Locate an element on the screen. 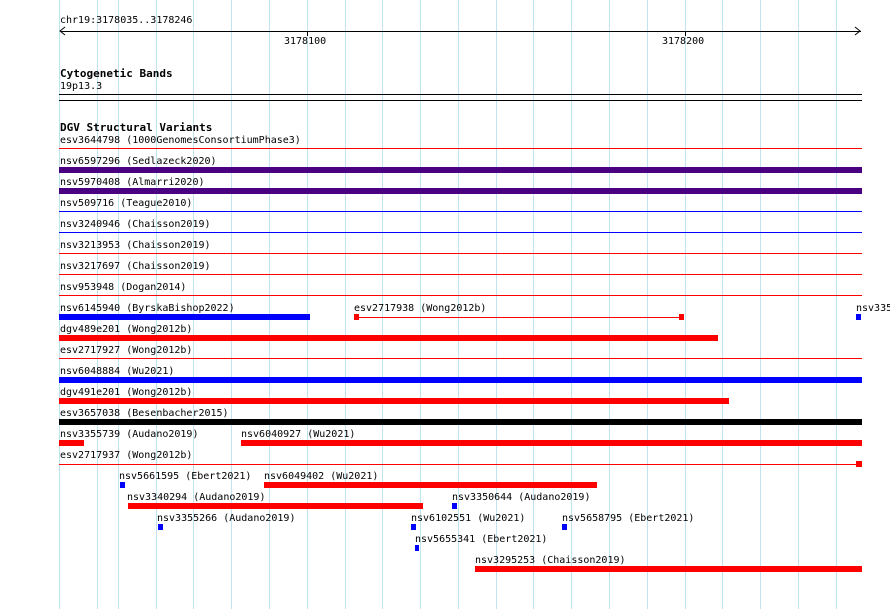 The height and width of the screenshot is (609, 890). cytoband-bar-top is located at coordinates (460, 94).